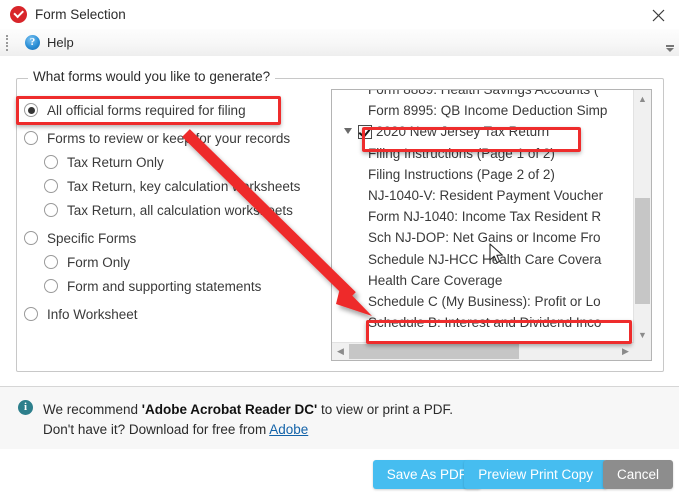 This screenshot has height=502, width=679. I want to click on recommend-prefix: We recommend, so click(92, 409).